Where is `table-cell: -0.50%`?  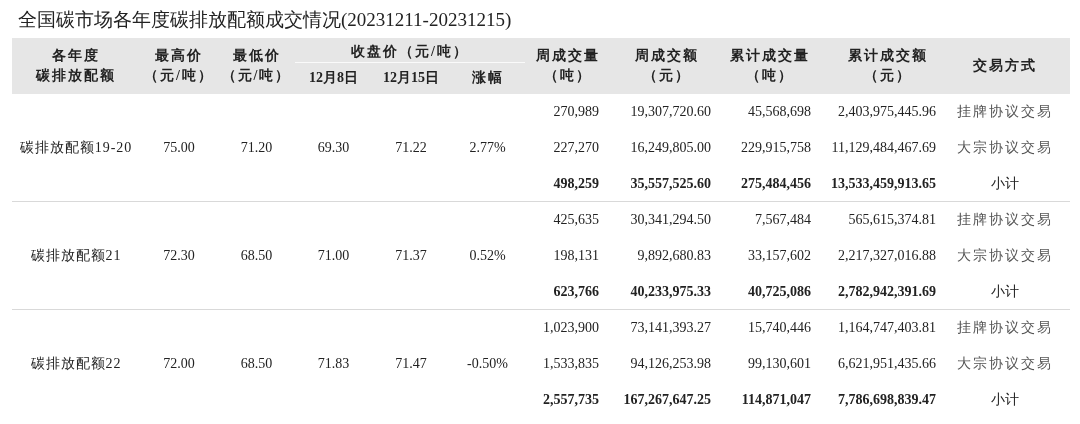 table-cell: -0.50% is located at coordinates (487, 364).